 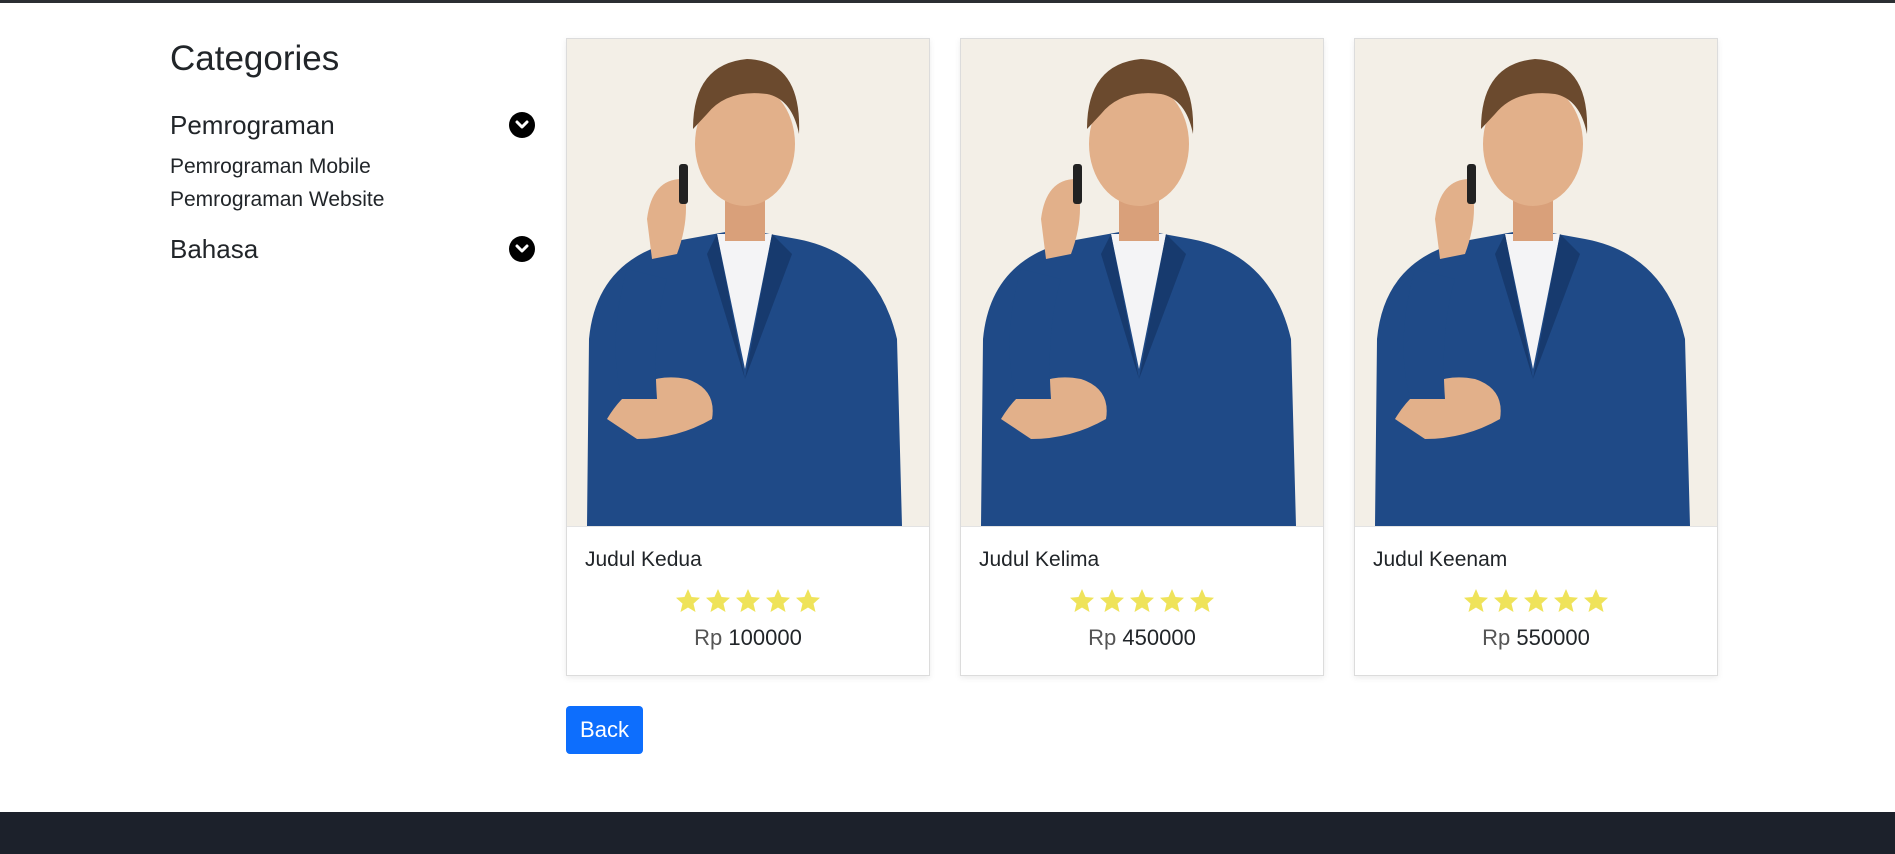 I want to click on price-value: 100000, so click(x=765, y=637).